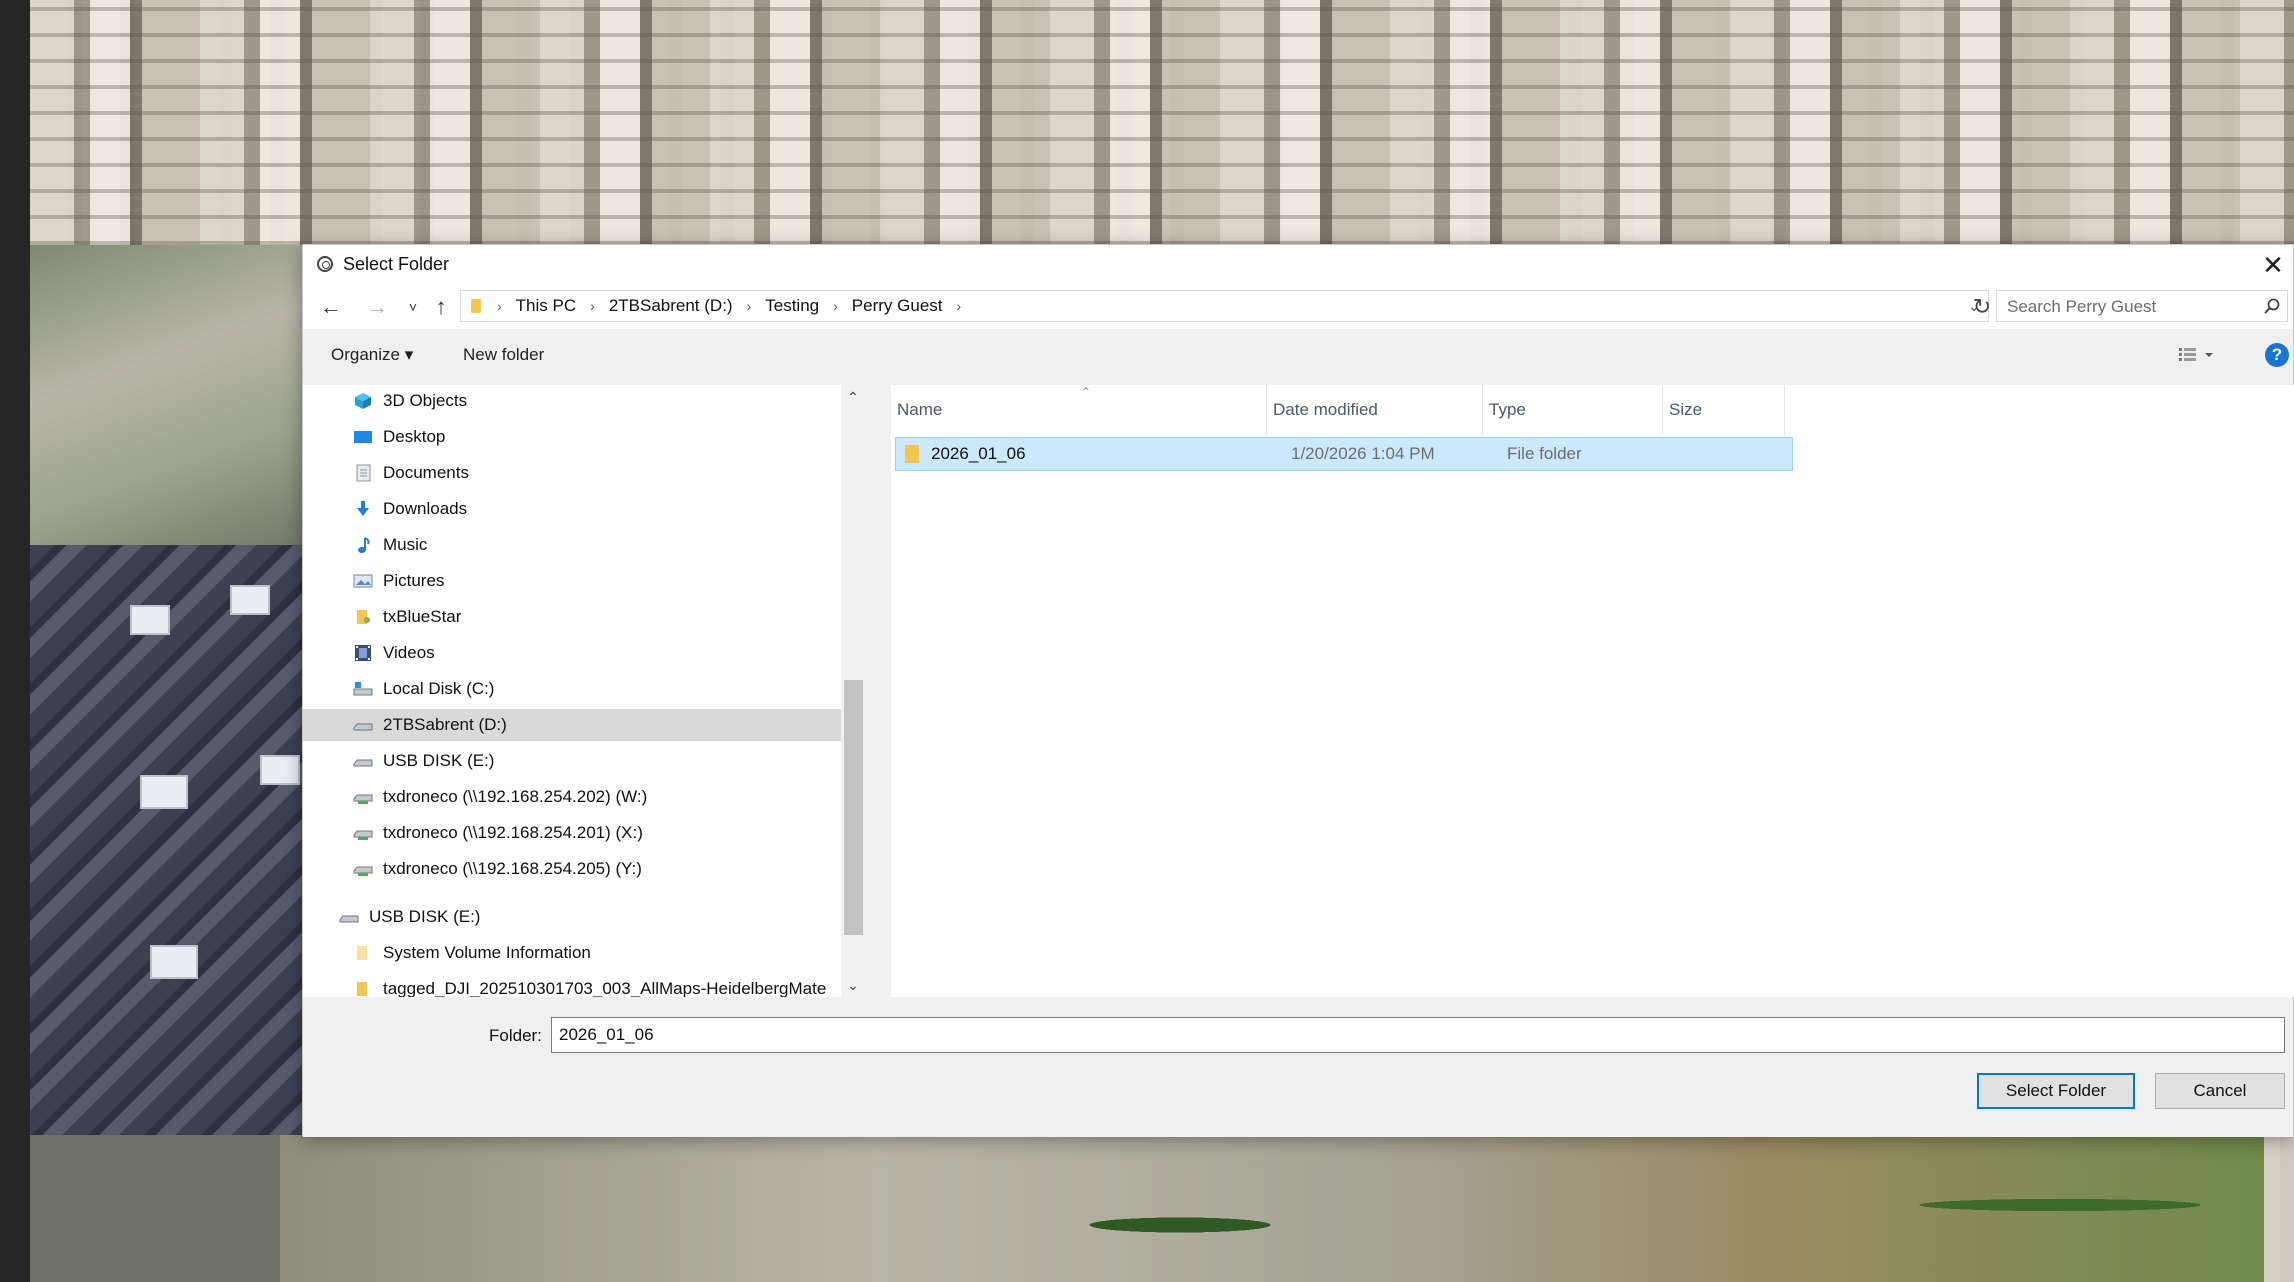  I want to click on desktop-edge, so click(15, 641).